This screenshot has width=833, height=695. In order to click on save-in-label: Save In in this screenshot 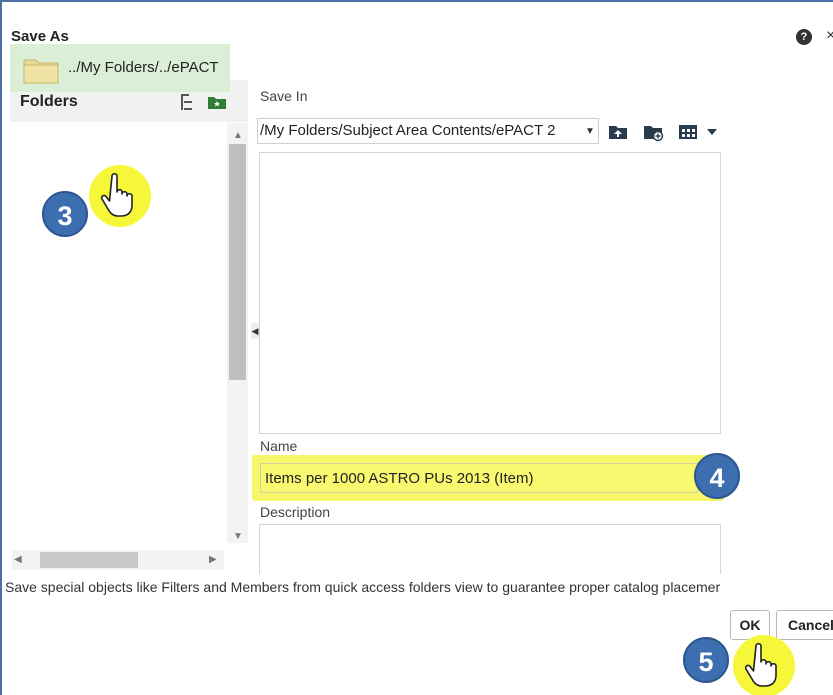, I will do `click(284, 96)`.